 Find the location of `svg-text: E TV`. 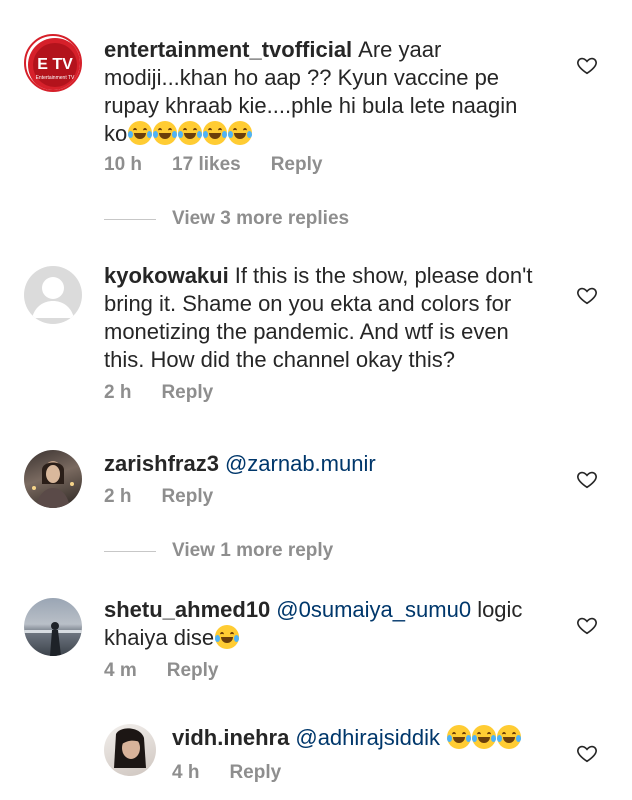

svg-text: E TV is located at coordinates (55, 64).